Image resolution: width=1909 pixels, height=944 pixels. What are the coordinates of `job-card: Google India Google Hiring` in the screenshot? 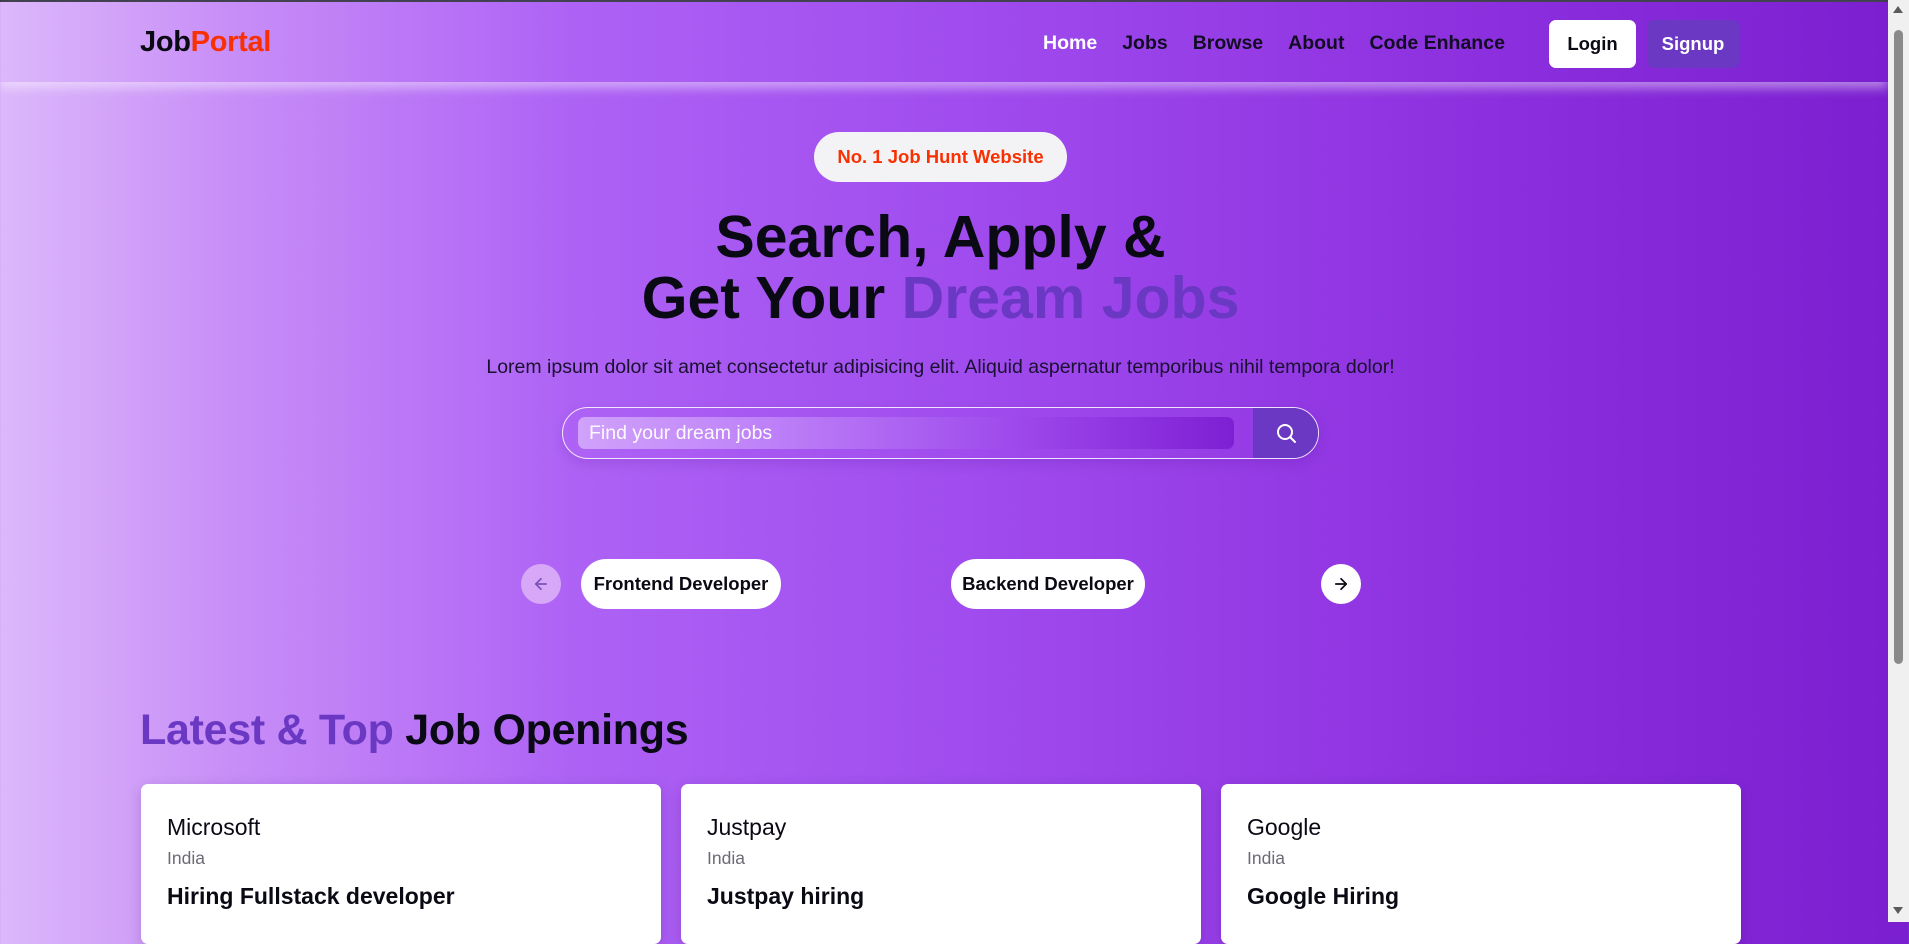 It's located at (1481, 864).